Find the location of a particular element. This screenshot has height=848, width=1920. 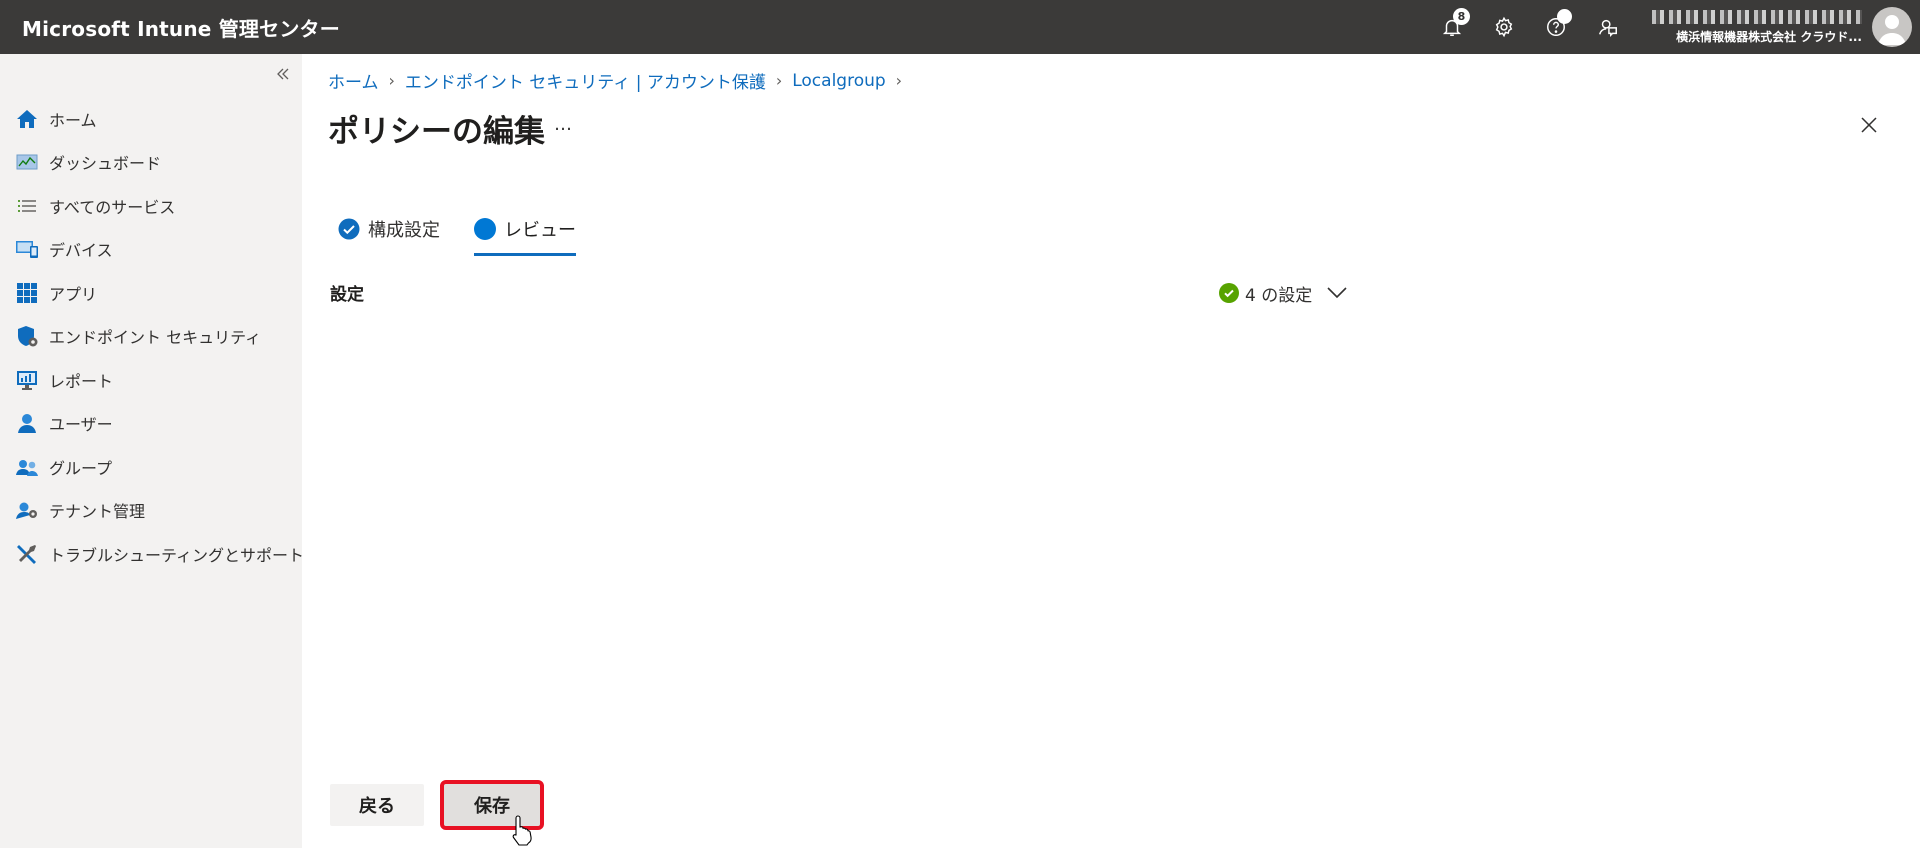

help-indicator-dot is located at coordinates (1564, 16).